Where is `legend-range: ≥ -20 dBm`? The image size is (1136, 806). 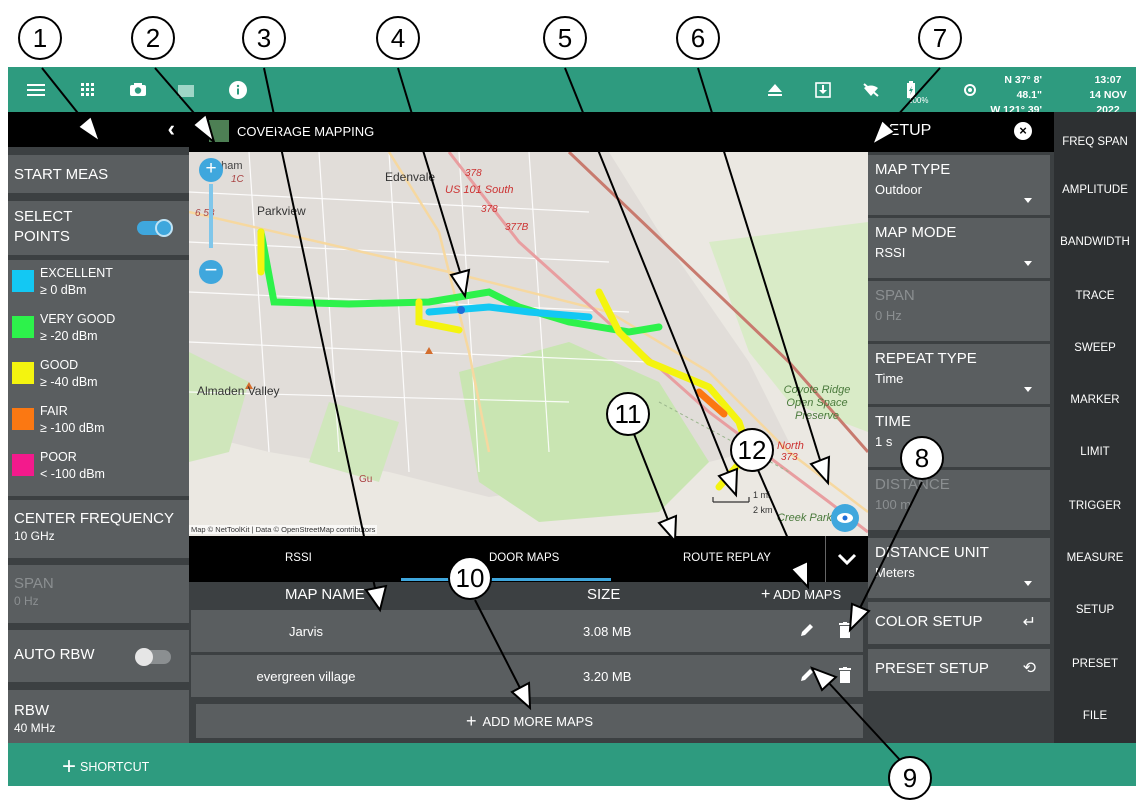 legend-range: ≥ -20 dBm is located at coordinates (69, 336).